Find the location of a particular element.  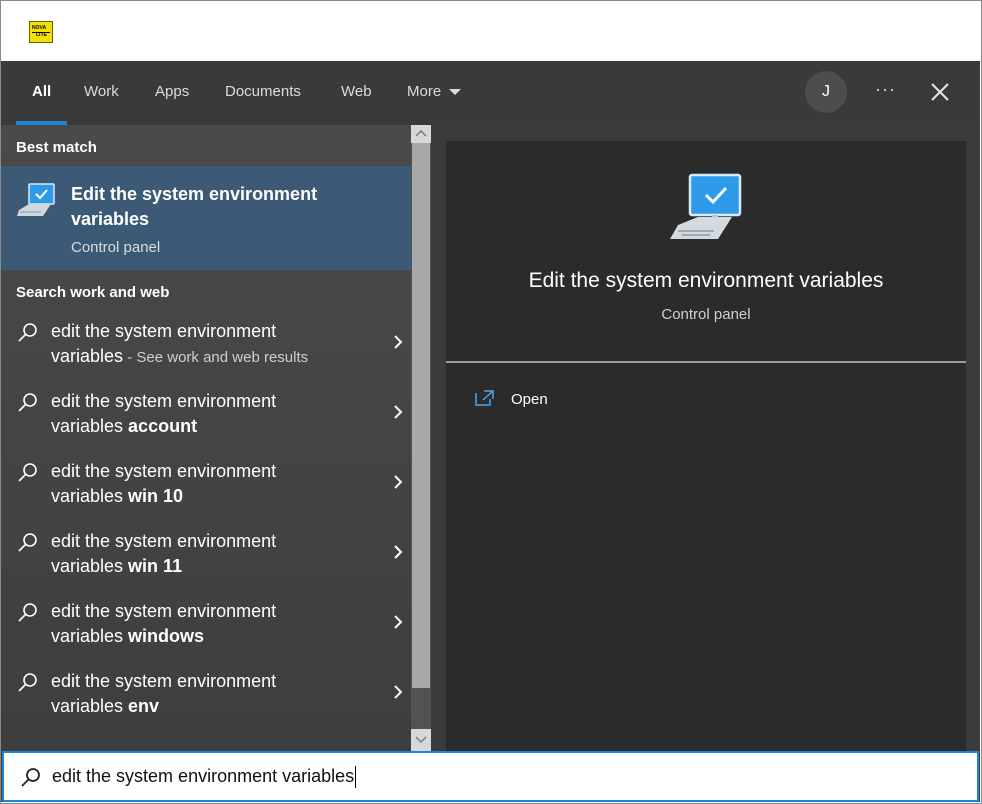

preview-title: Edit the system environment variables is located at coordinates (706, 280).